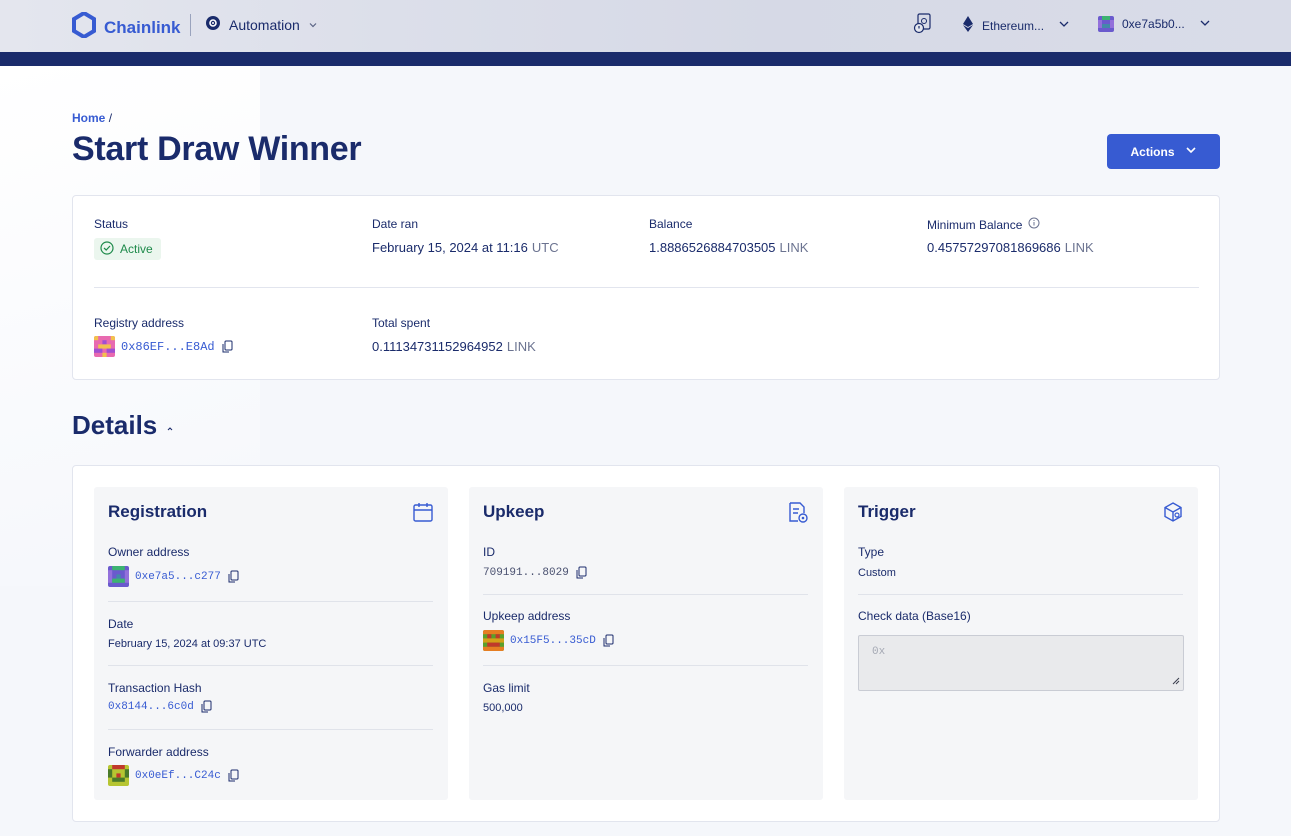 The image size is (1291, 836). I want to click on check-circle-icon, so click(107, 249).